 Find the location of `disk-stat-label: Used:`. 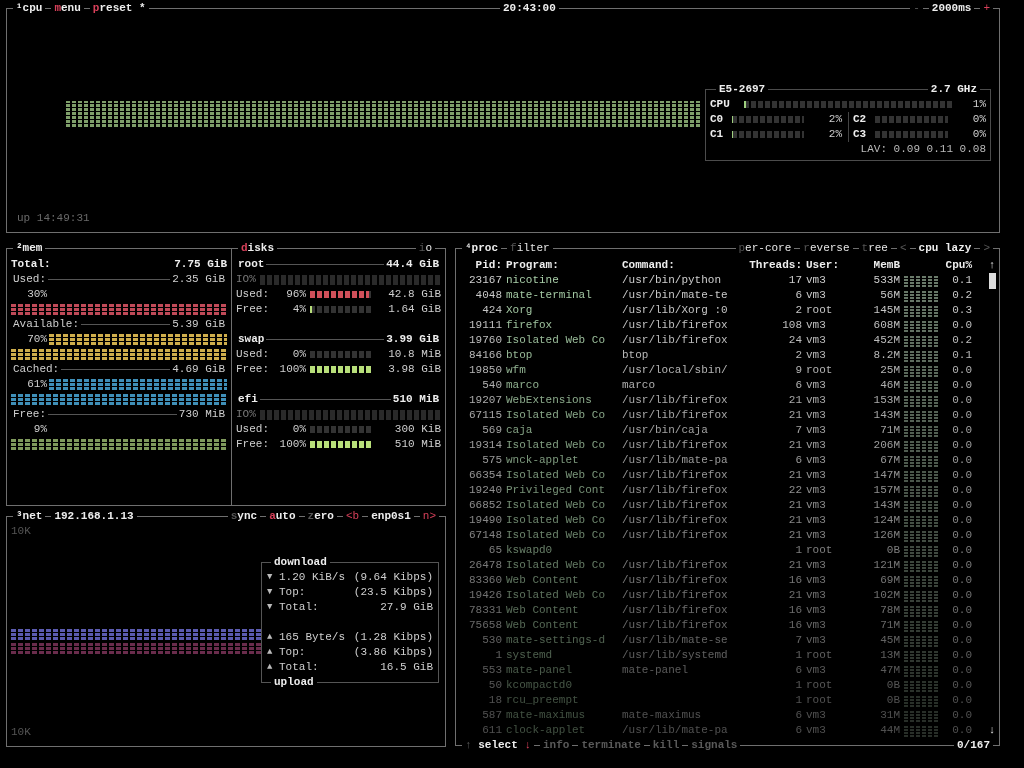

disk-stat-label: Used: is located at coordinates (253, 429).